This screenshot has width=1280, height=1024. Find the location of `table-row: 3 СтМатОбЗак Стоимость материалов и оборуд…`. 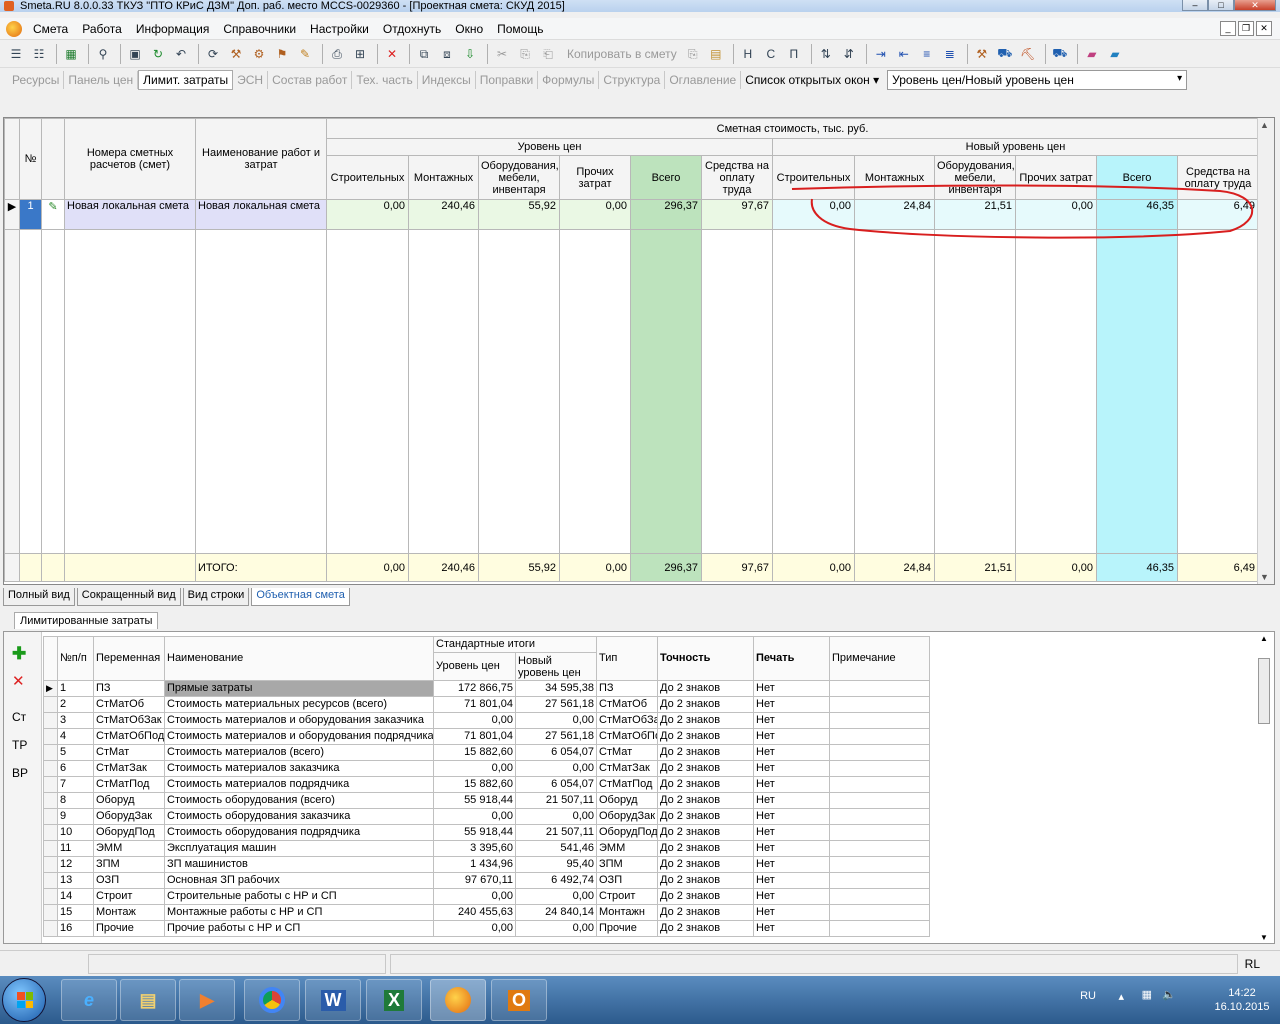

table-row: 3 СтМатОбЗак Стоимость материалов и оборуд… is located at coordinates (486, 720).